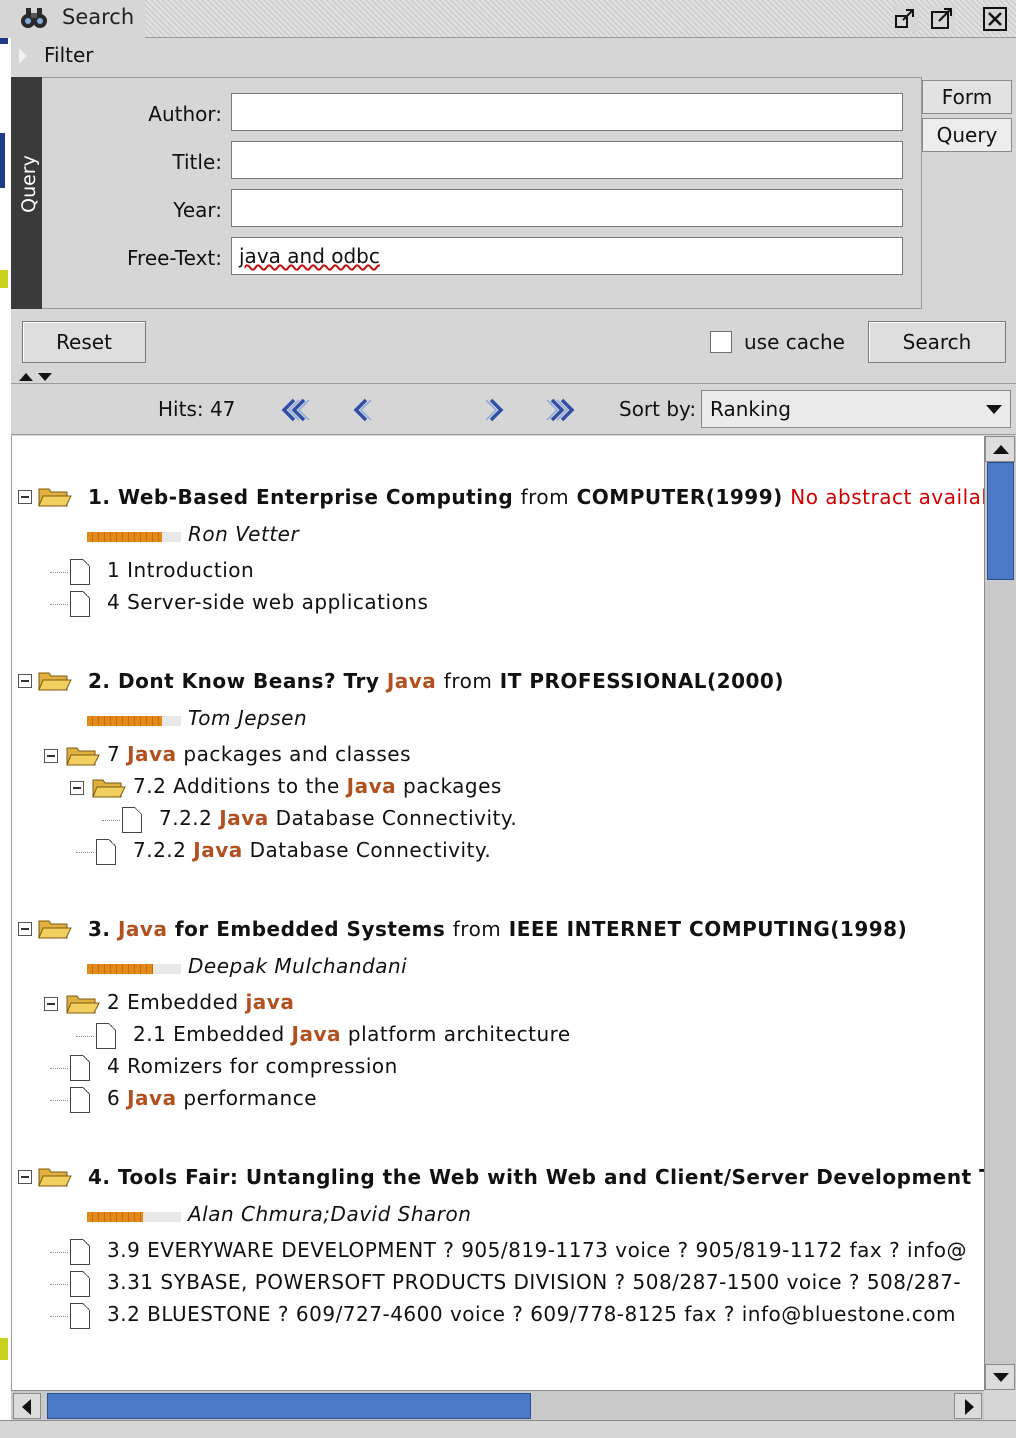 The width and height of the screenshot is (1016, 1438). What do you see at coordinates (295, 410) in the screenshot?
I see `first-page-icon` at bounding box center [295, 410].